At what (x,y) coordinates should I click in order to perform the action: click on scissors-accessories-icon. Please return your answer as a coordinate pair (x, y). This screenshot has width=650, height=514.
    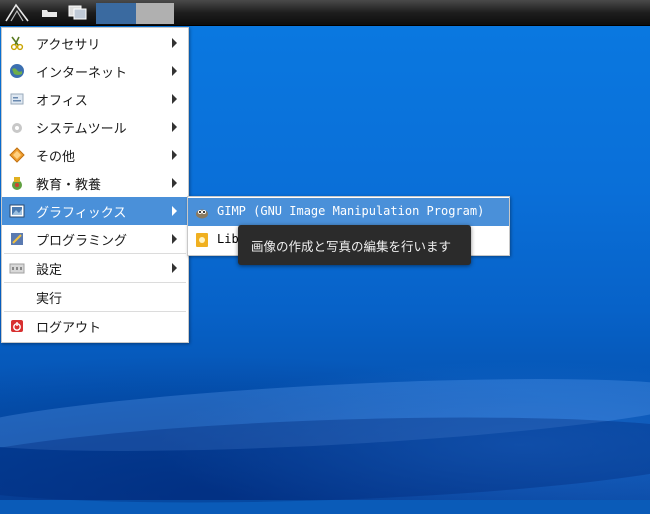
    Looking at the image, I should click on (17, 43).